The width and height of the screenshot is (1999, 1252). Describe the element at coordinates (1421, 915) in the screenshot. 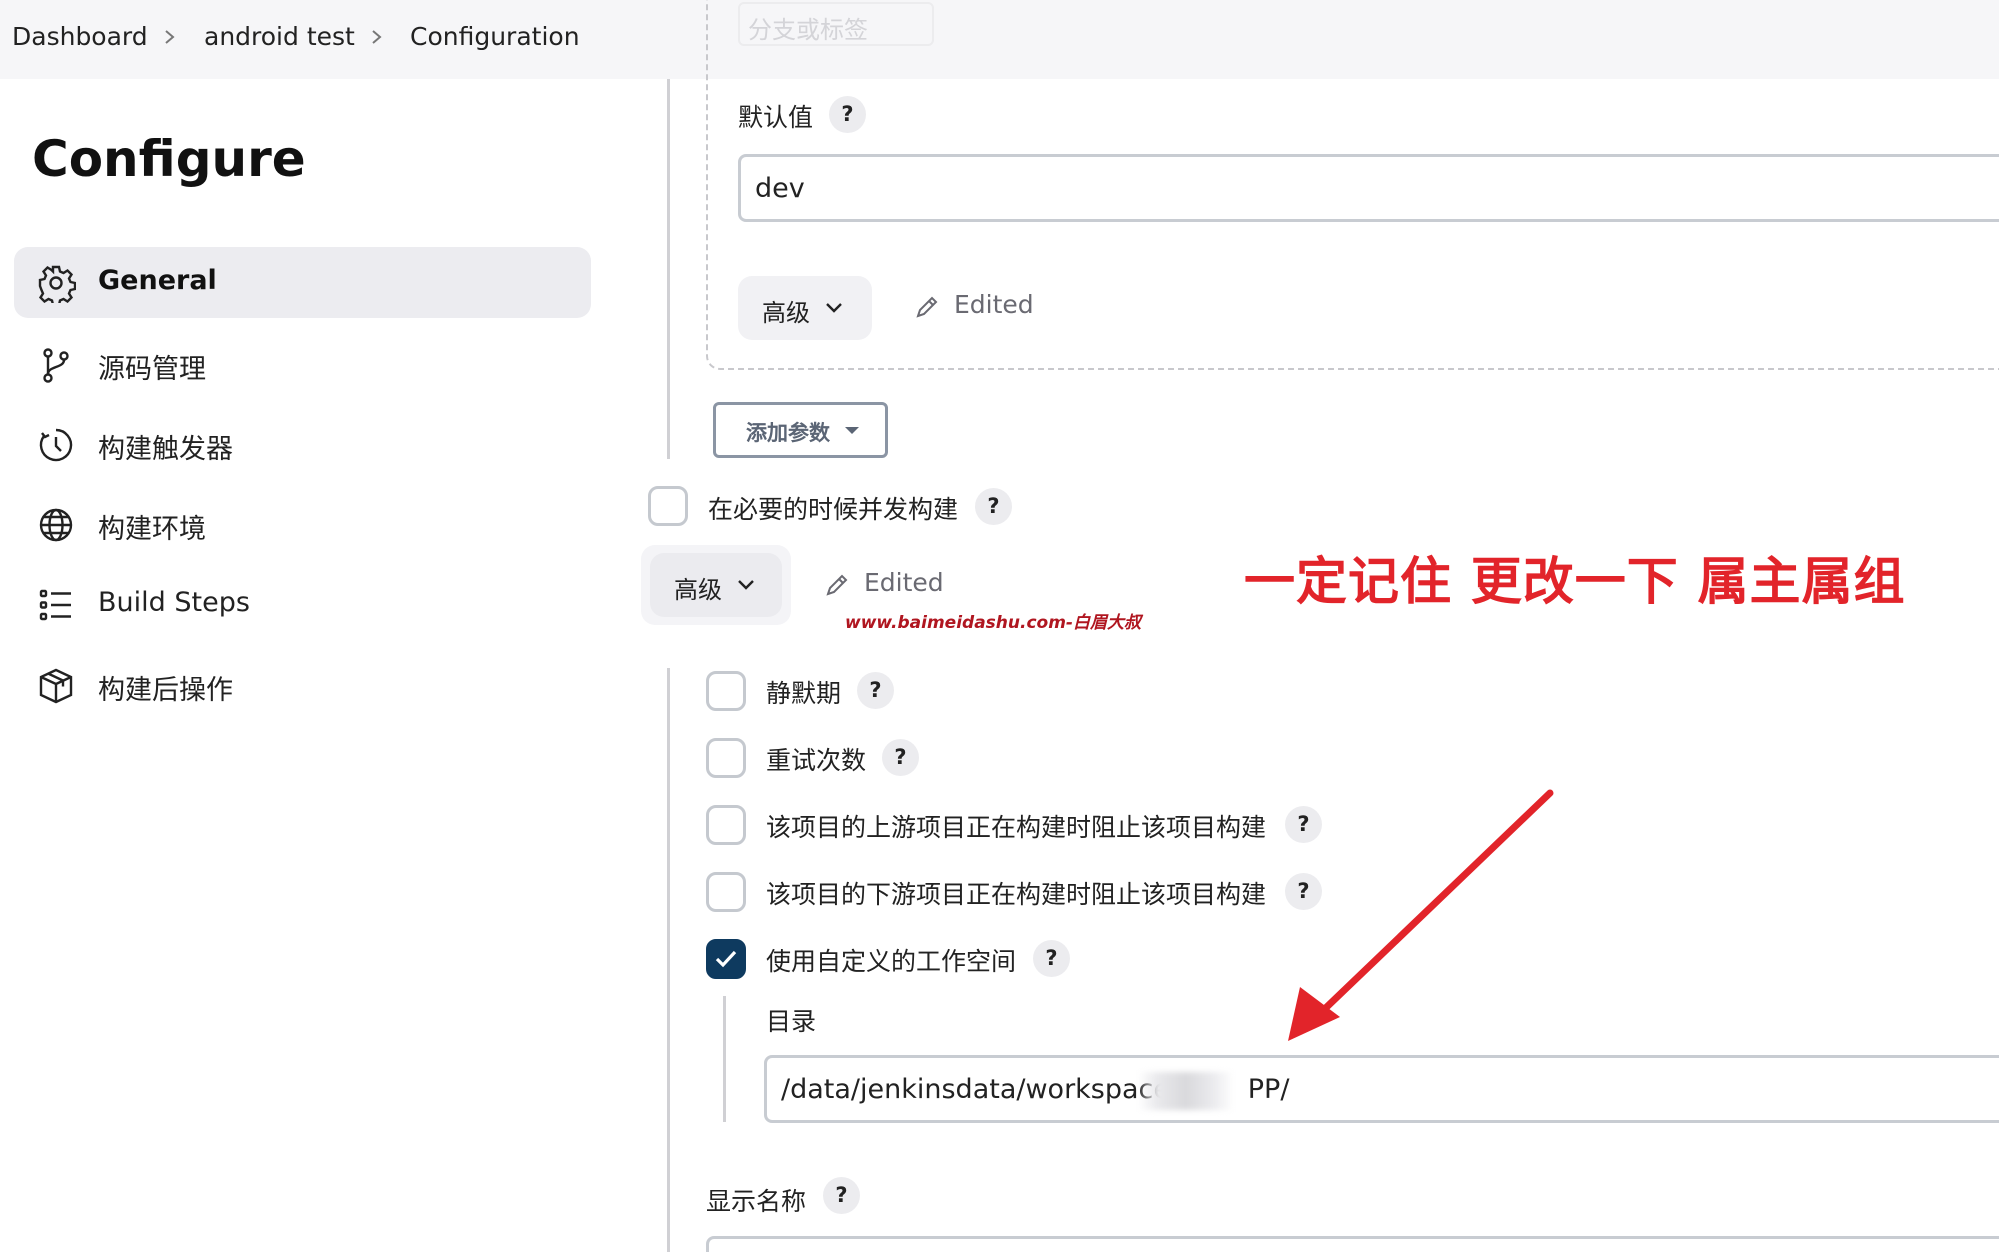

I see `red-arrow-icon` at that location.